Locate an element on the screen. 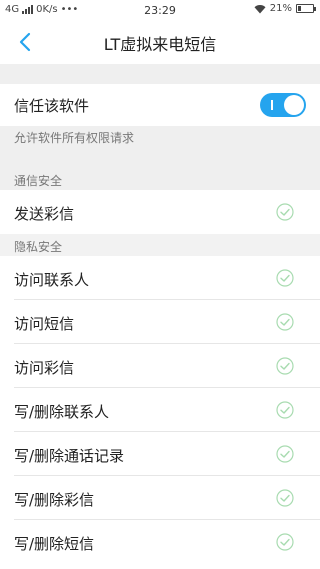  status-right: 21% is located at coordinates (285, 8).